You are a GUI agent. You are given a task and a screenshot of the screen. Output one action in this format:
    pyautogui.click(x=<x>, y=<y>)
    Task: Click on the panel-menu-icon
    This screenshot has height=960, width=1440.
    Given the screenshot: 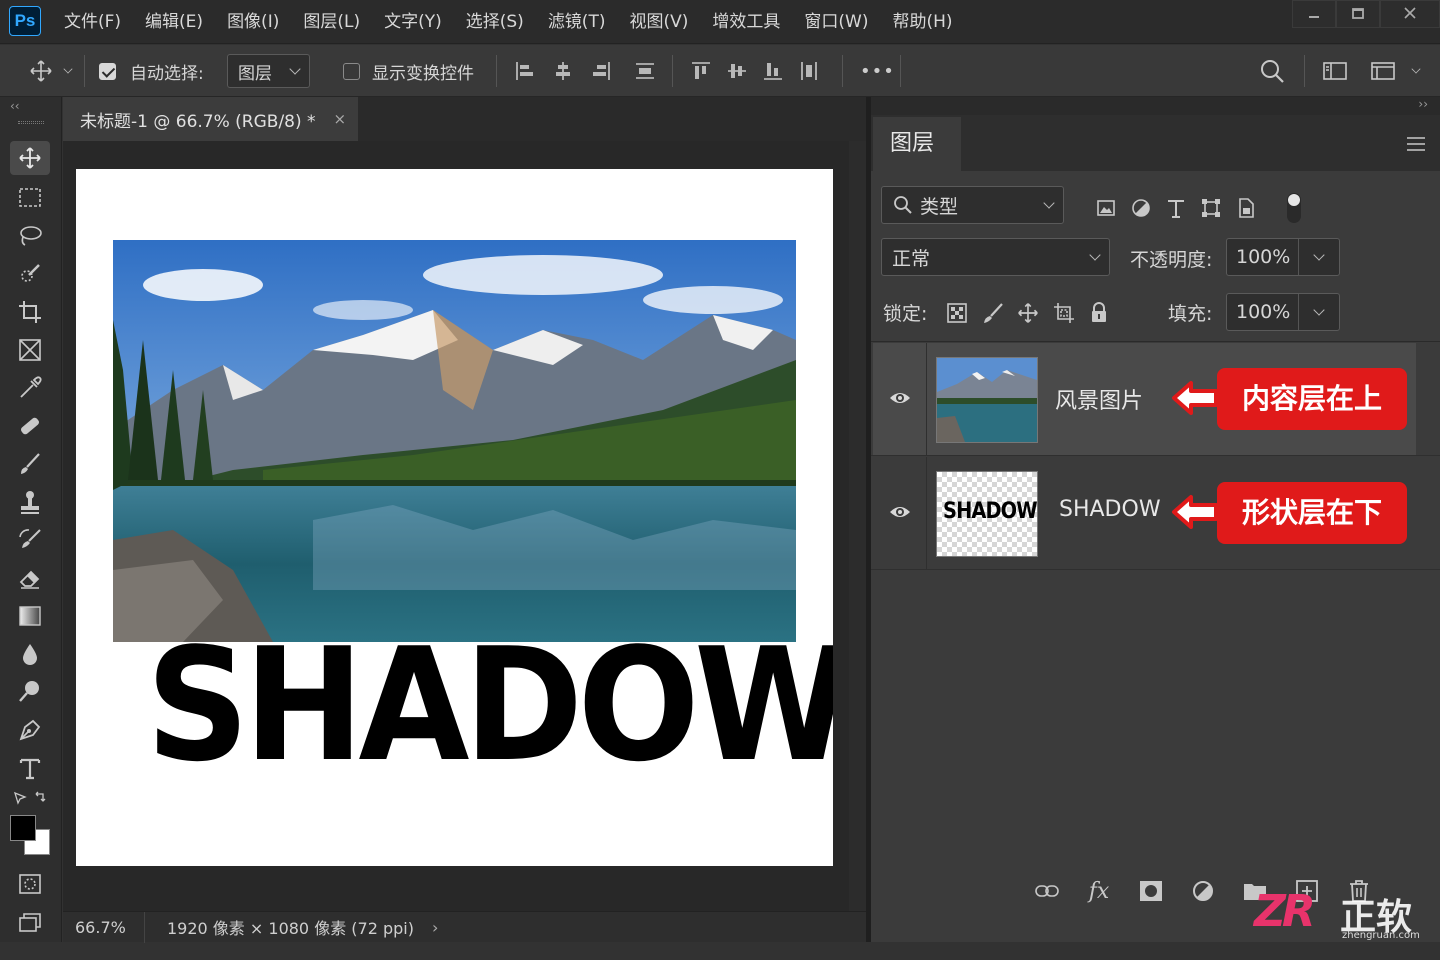 What is the action you would take?
    pyautogui.click(x=1416, y=144)
    